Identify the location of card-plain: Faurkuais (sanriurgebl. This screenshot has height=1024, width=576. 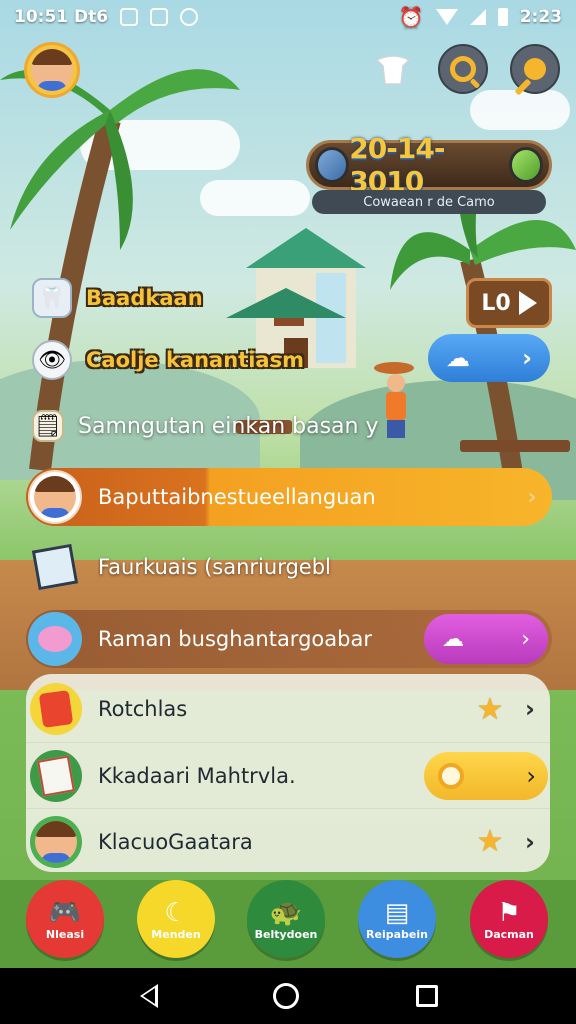
(289, 567).